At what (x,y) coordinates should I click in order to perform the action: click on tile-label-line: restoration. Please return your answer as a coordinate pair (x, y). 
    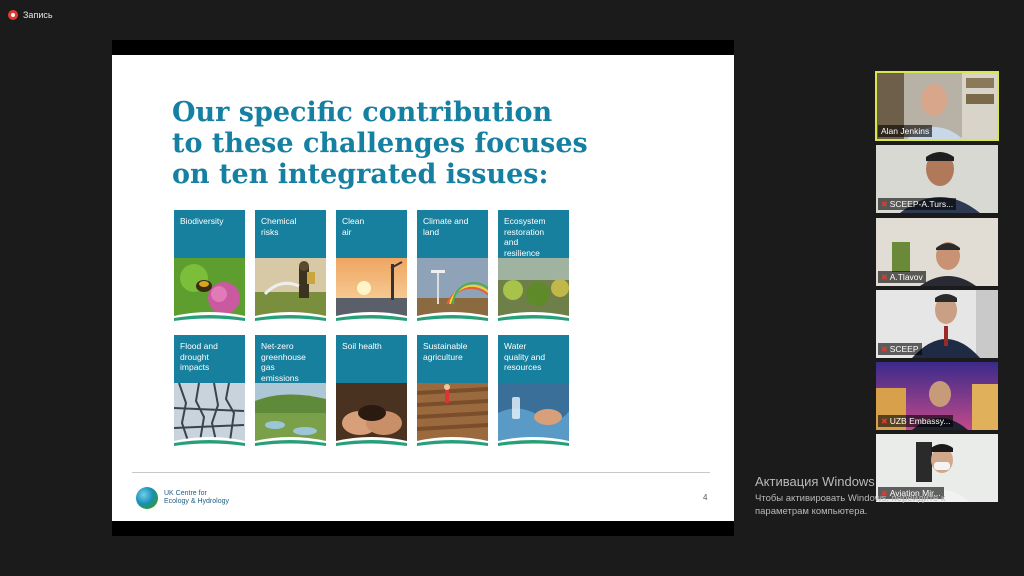
    Looking at the image, I should click on (524, 231).